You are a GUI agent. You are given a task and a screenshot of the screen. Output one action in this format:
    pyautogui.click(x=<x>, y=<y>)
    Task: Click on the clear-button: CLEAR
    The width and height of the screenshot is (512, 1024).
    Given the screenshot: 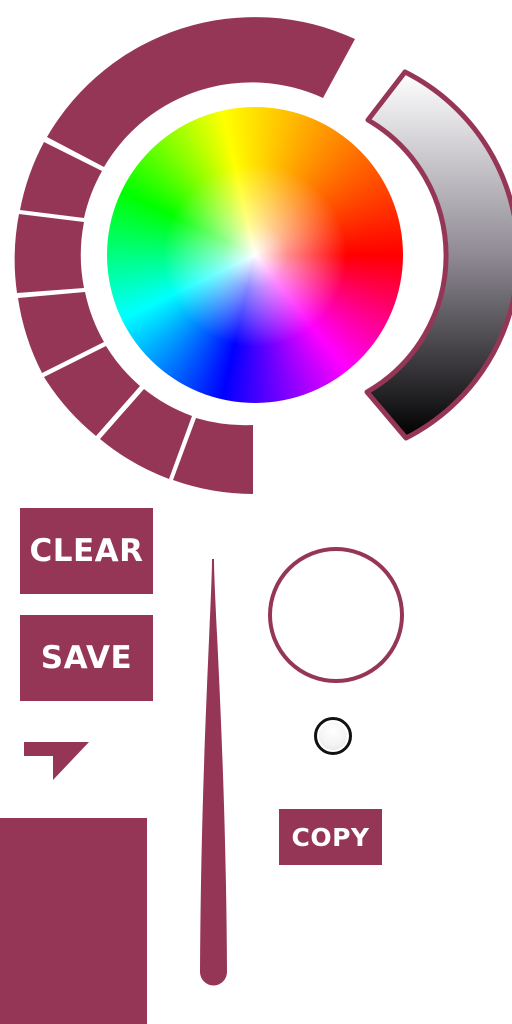 What is the action you would take?
    pyautogui.click(x=86, y=551)
    